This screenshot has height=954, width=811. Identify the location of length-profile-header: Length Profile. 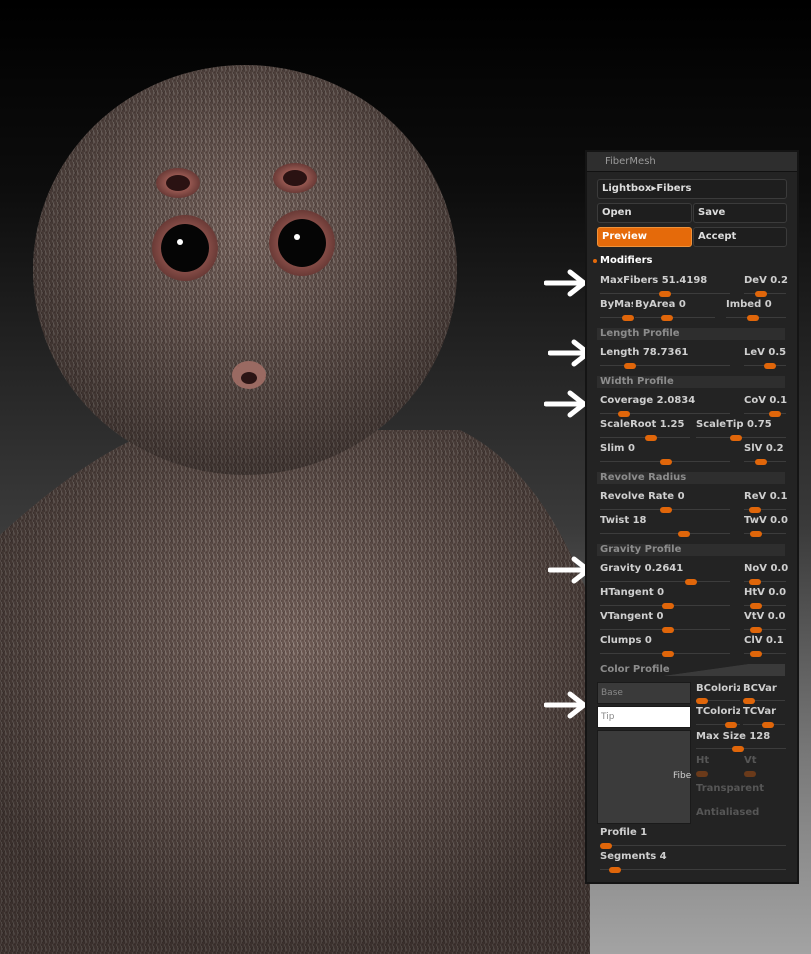
(691, 334).